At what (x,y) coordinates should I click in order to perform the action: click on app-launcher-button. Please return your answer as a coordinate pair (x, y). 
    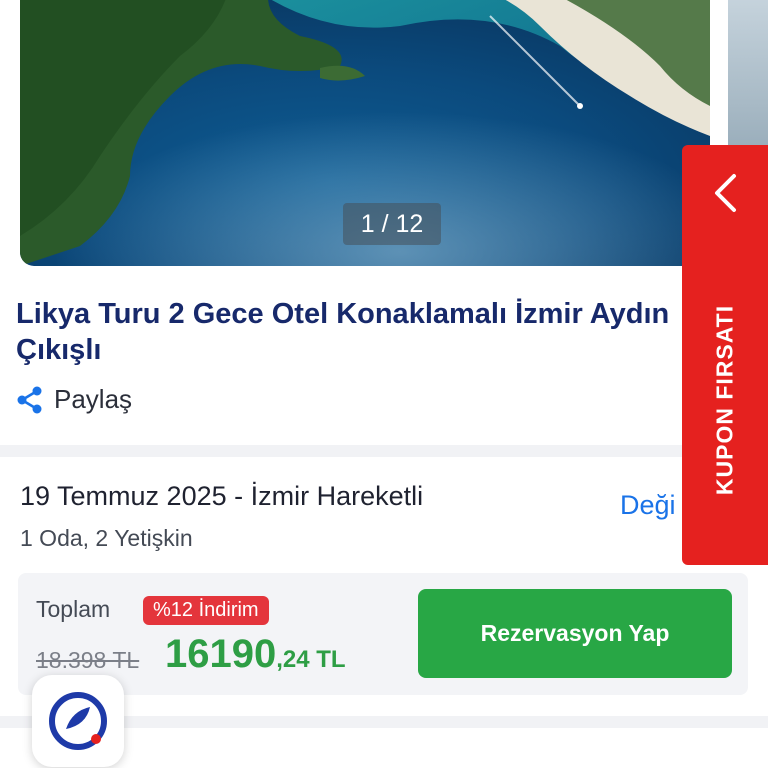
    Looking at the image, I should click on (78, 721).